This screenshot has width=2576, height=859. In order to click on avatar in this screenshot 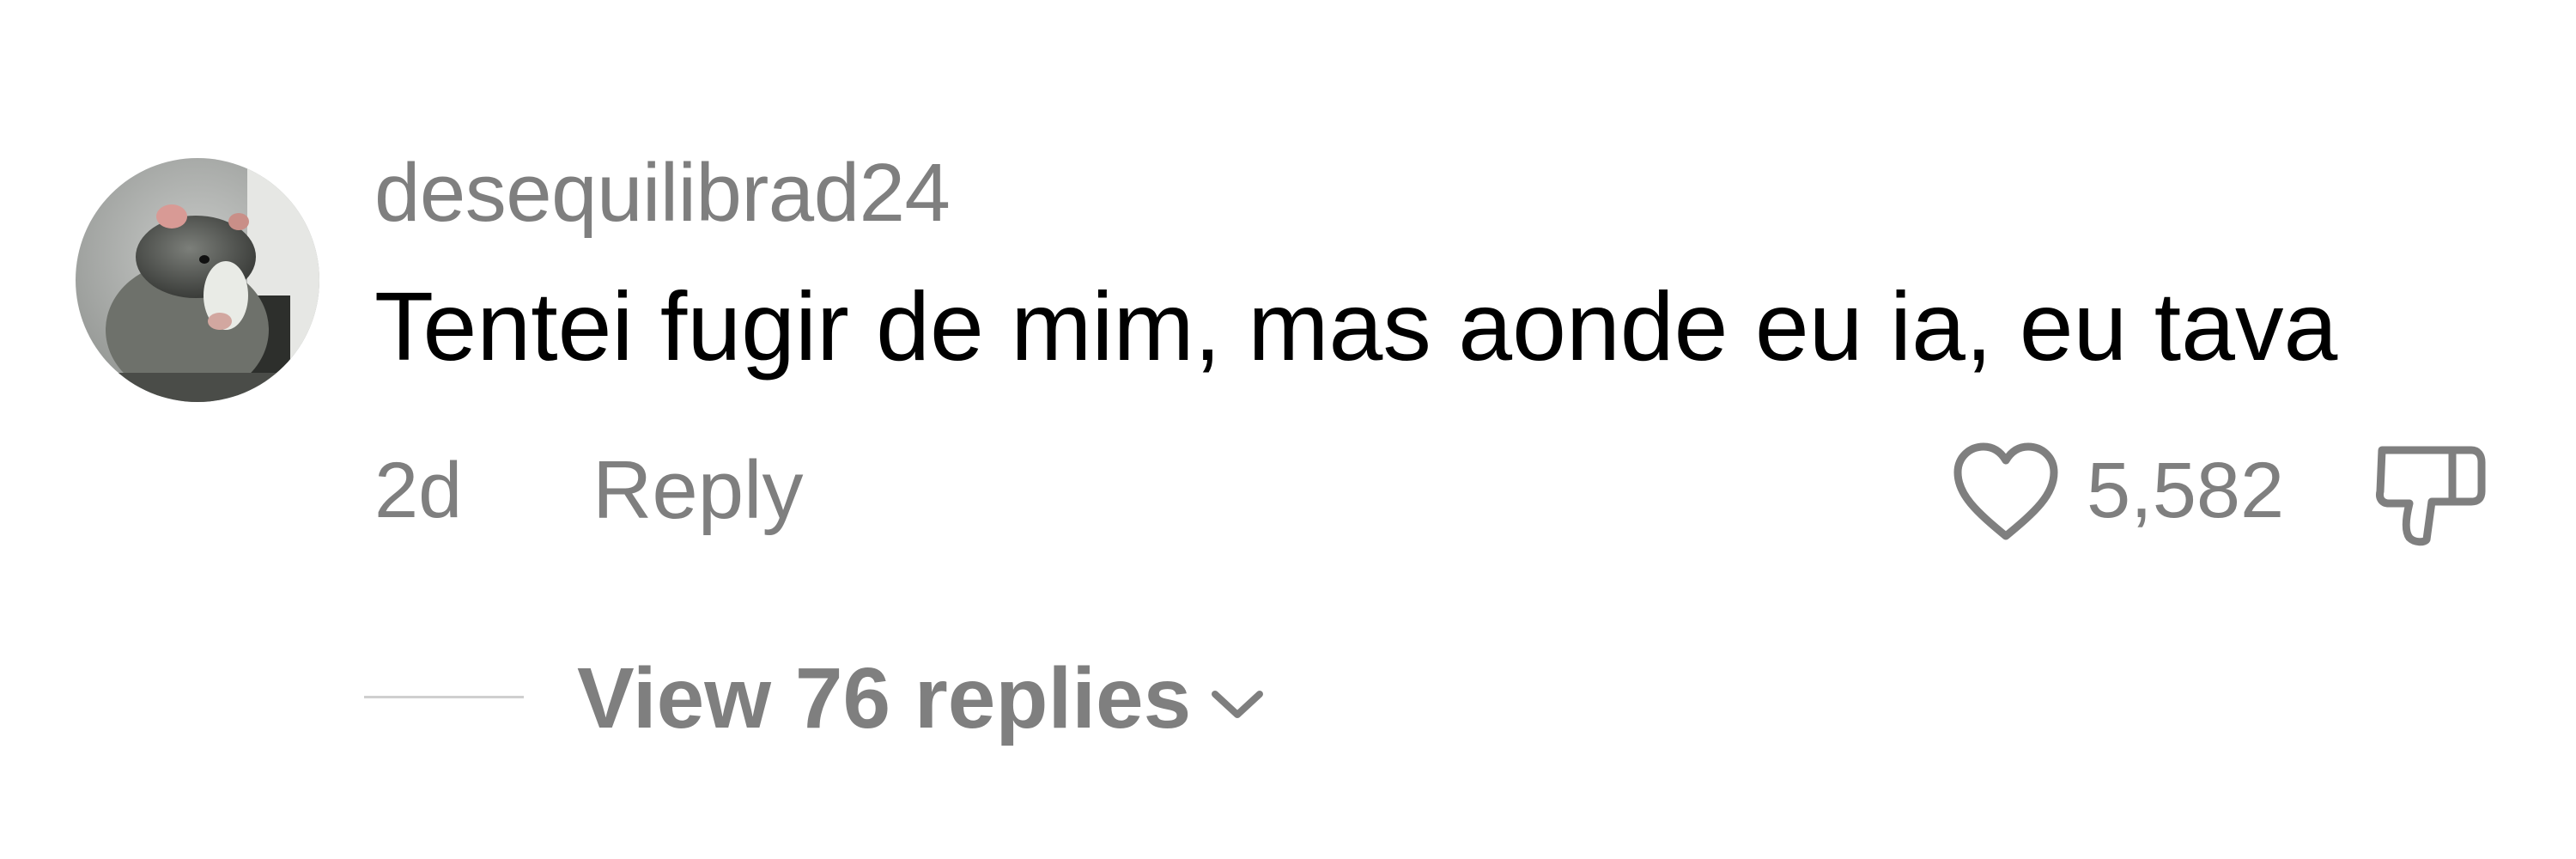, I will do `click(197, 280)`.